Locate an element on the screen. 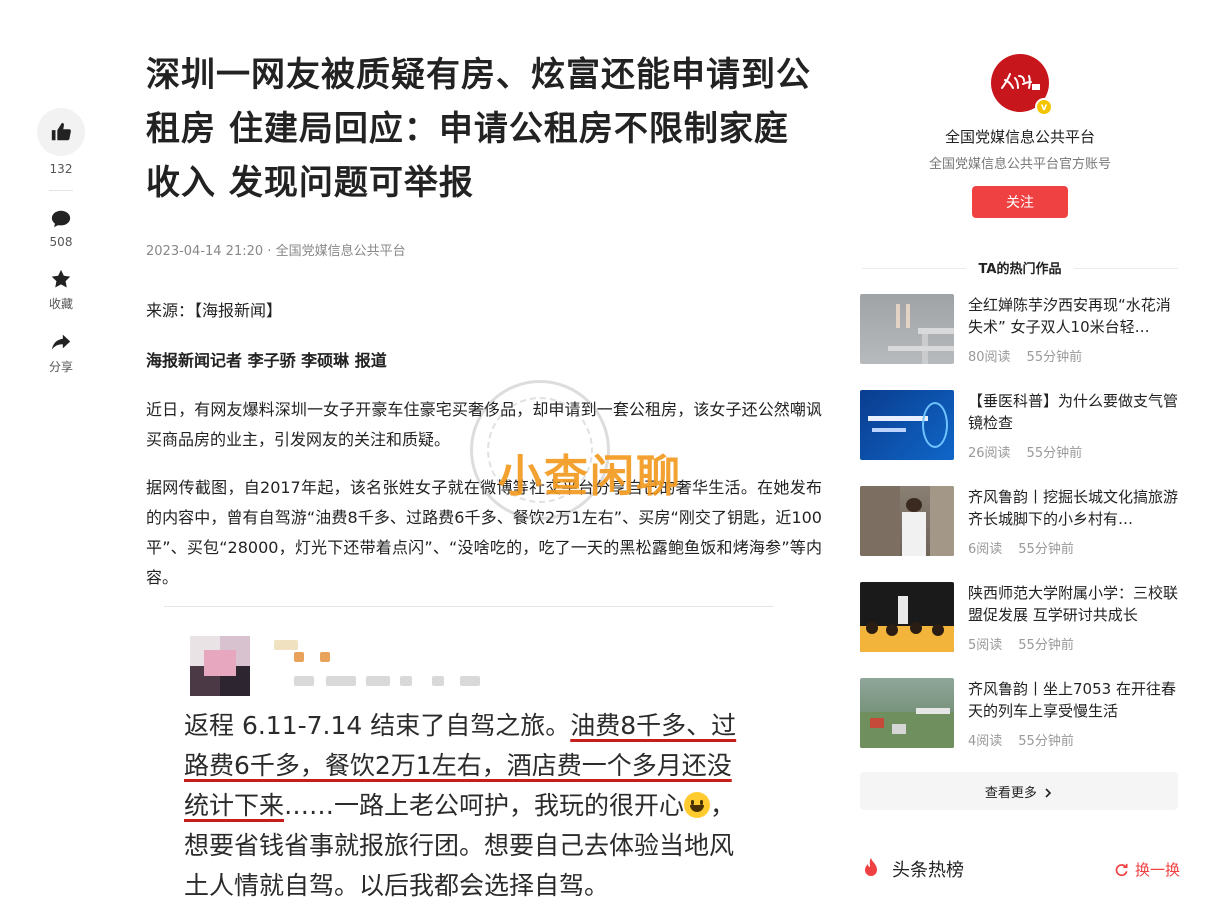  publisher-logo-icon is located at coordinates (1020, 81).